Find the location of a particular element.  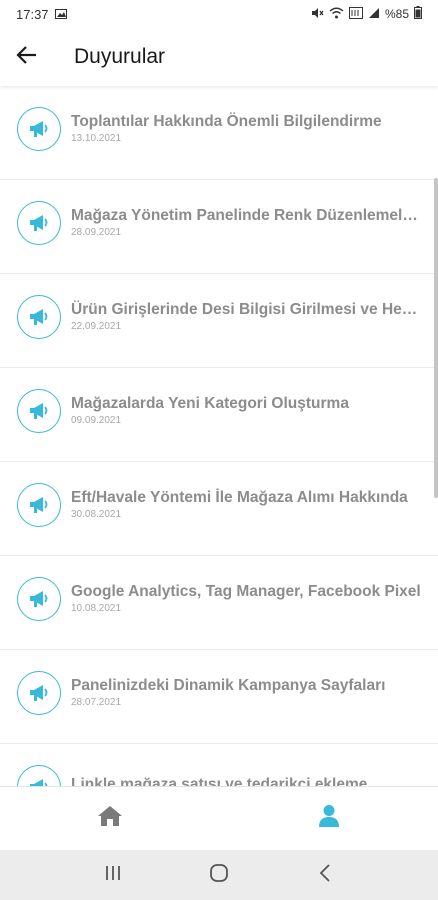

back-button is located at coordinates (28, 57).